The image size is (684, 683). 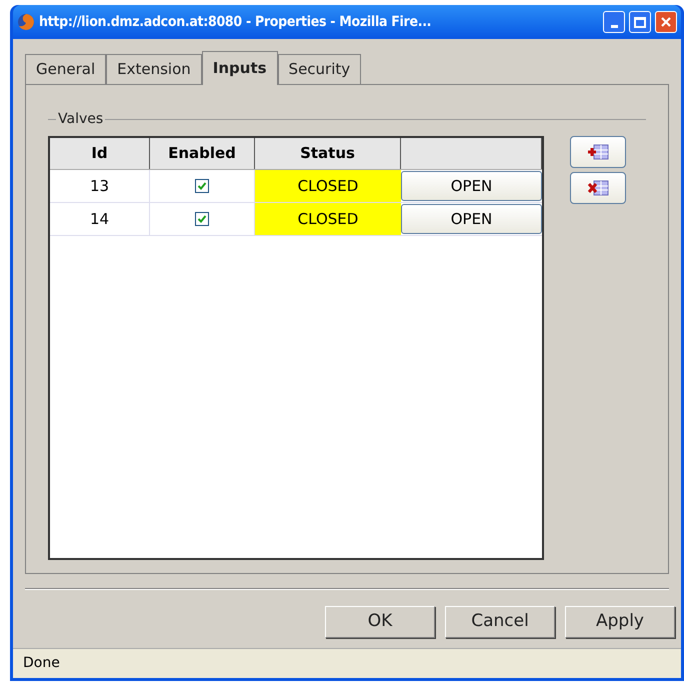 I want to click on add-row-icon, so click(x=598, y=152).